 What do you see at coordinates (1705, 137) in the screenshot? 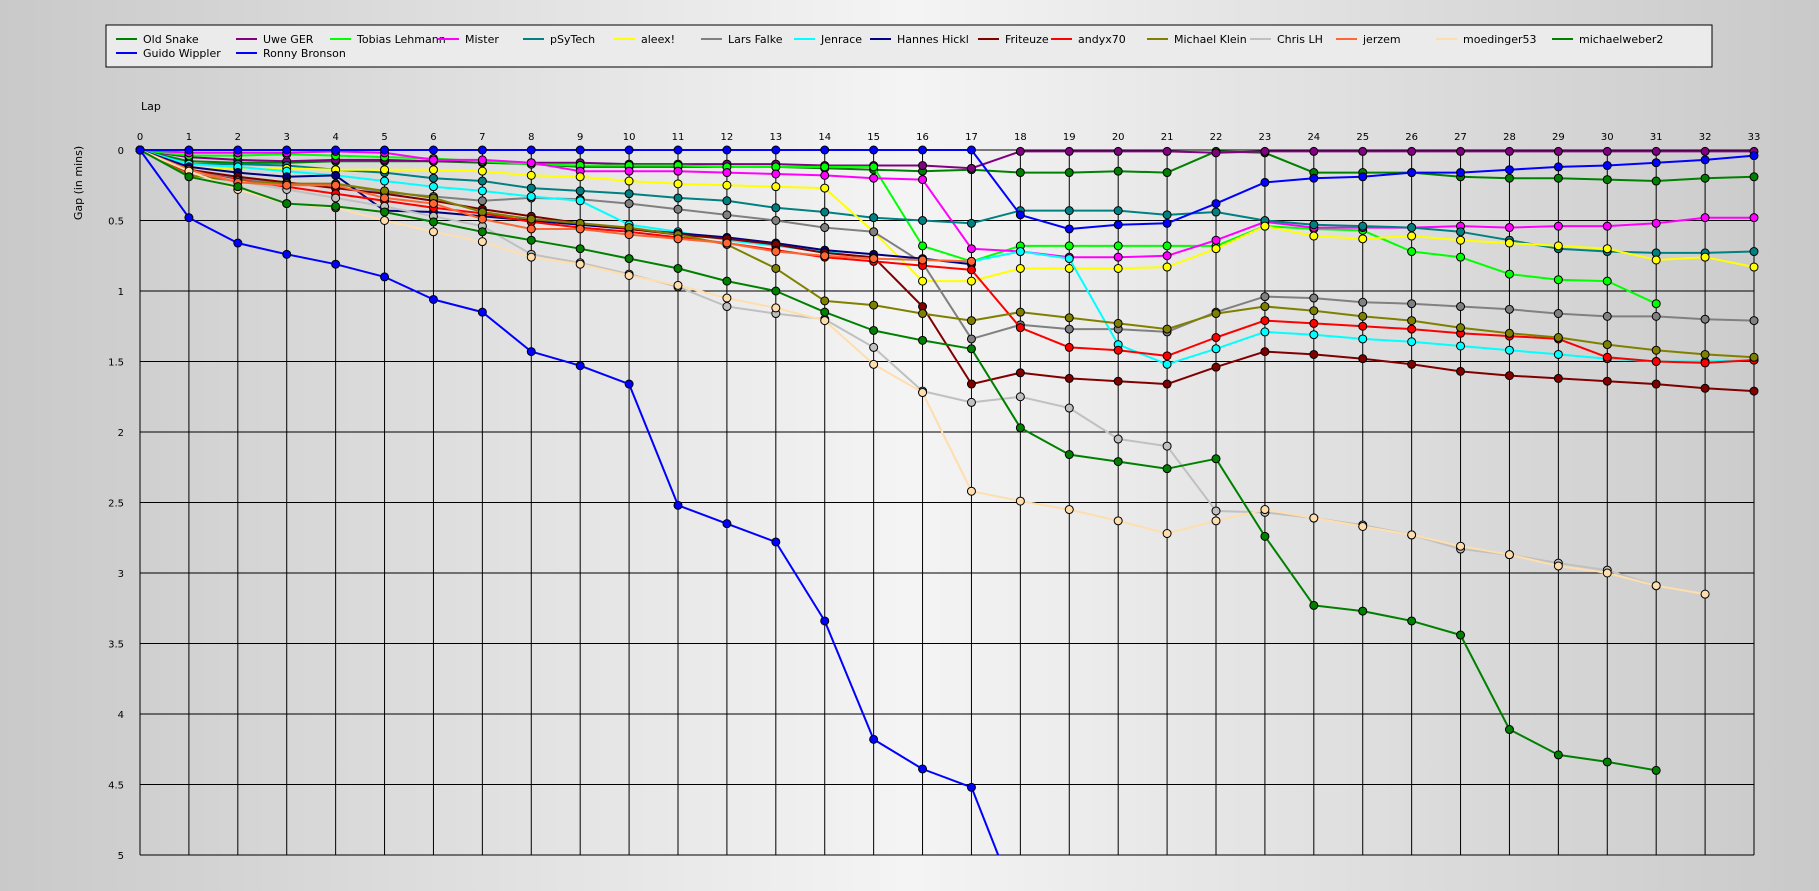
I see `x-tick-label: 32` at bounding box center [1705, 137].